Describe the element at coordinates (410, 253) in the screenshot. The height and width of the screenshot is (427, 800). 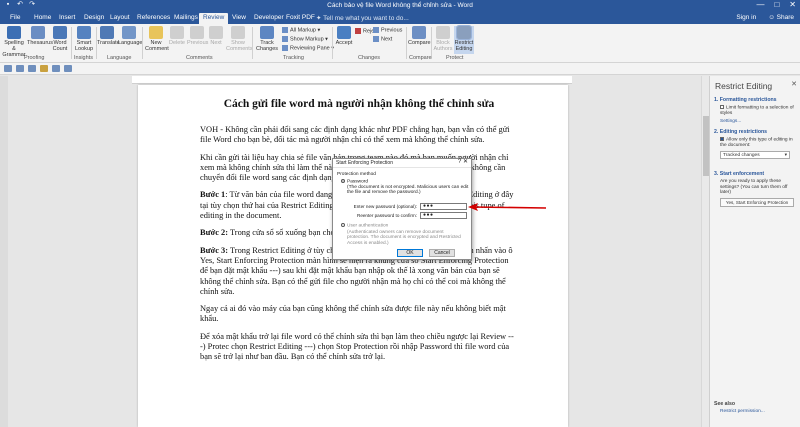
I see `ok-button: OK` at that location.